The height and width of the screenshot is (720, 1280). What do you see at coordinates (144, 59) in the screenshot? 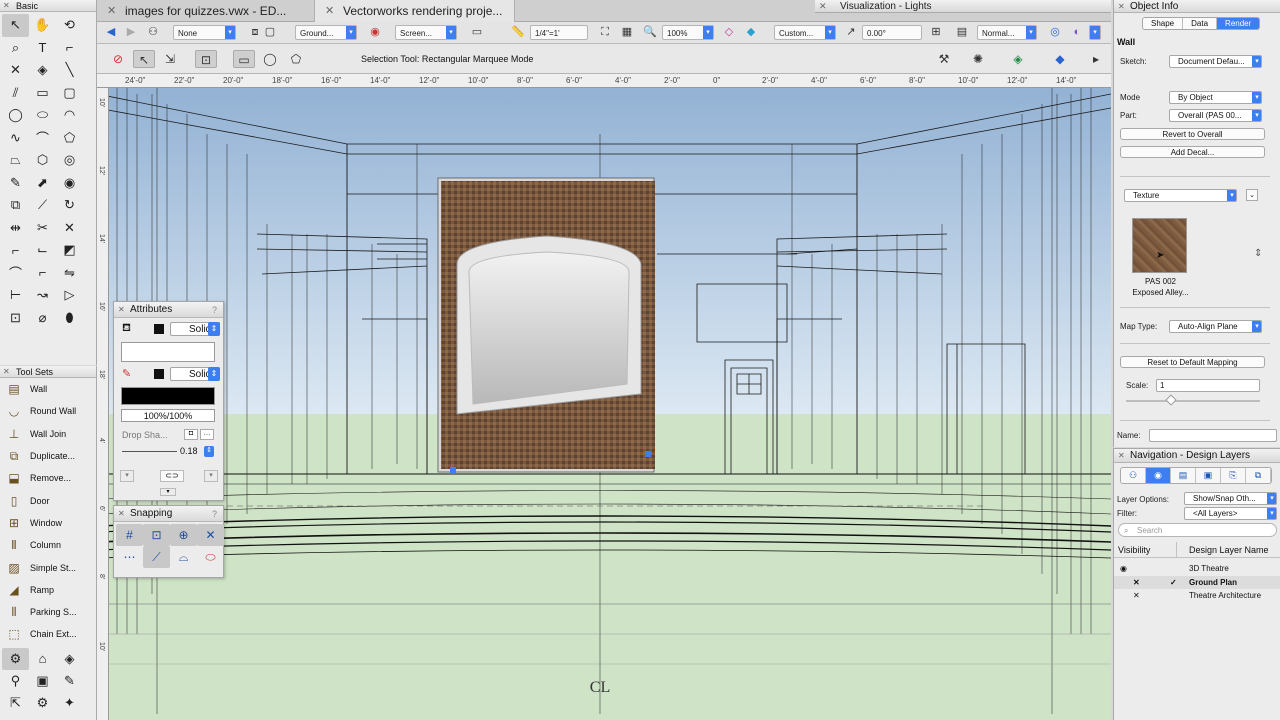
I see `single-object-mode-icon: ↖` at bounding box center [144, 59].